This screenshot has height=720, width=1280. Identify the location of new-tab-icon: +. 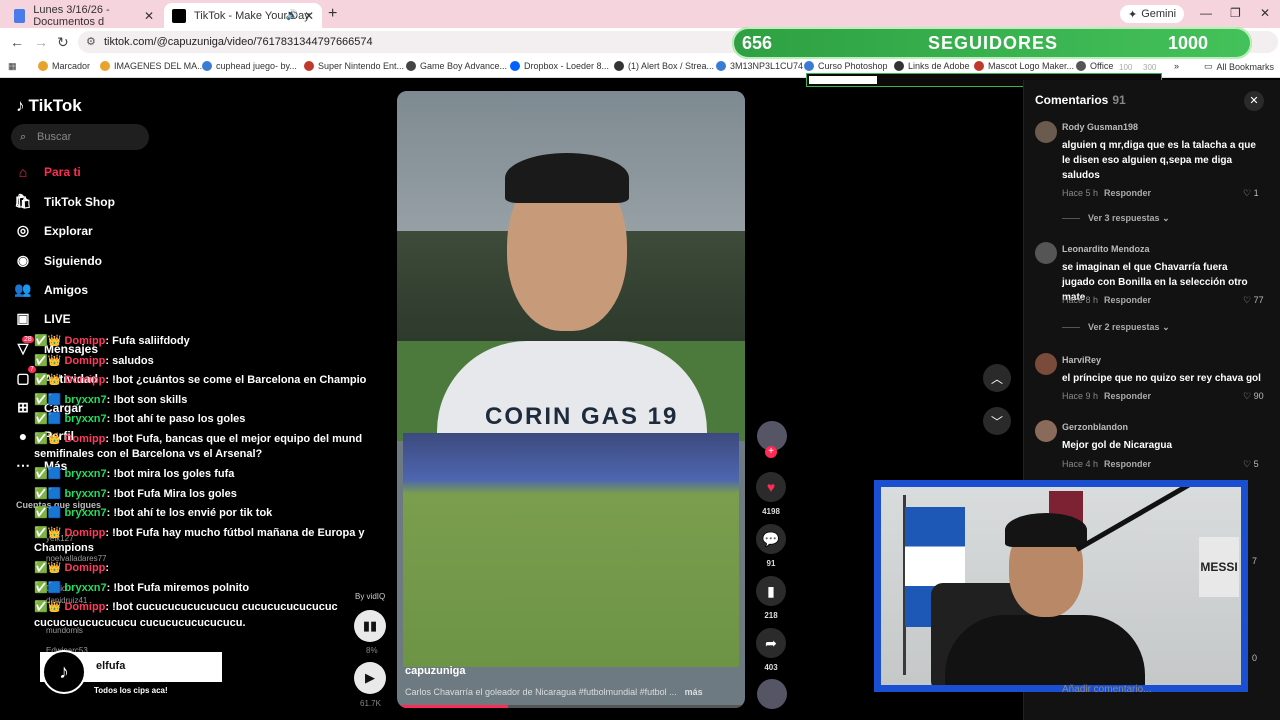
(332, 14).